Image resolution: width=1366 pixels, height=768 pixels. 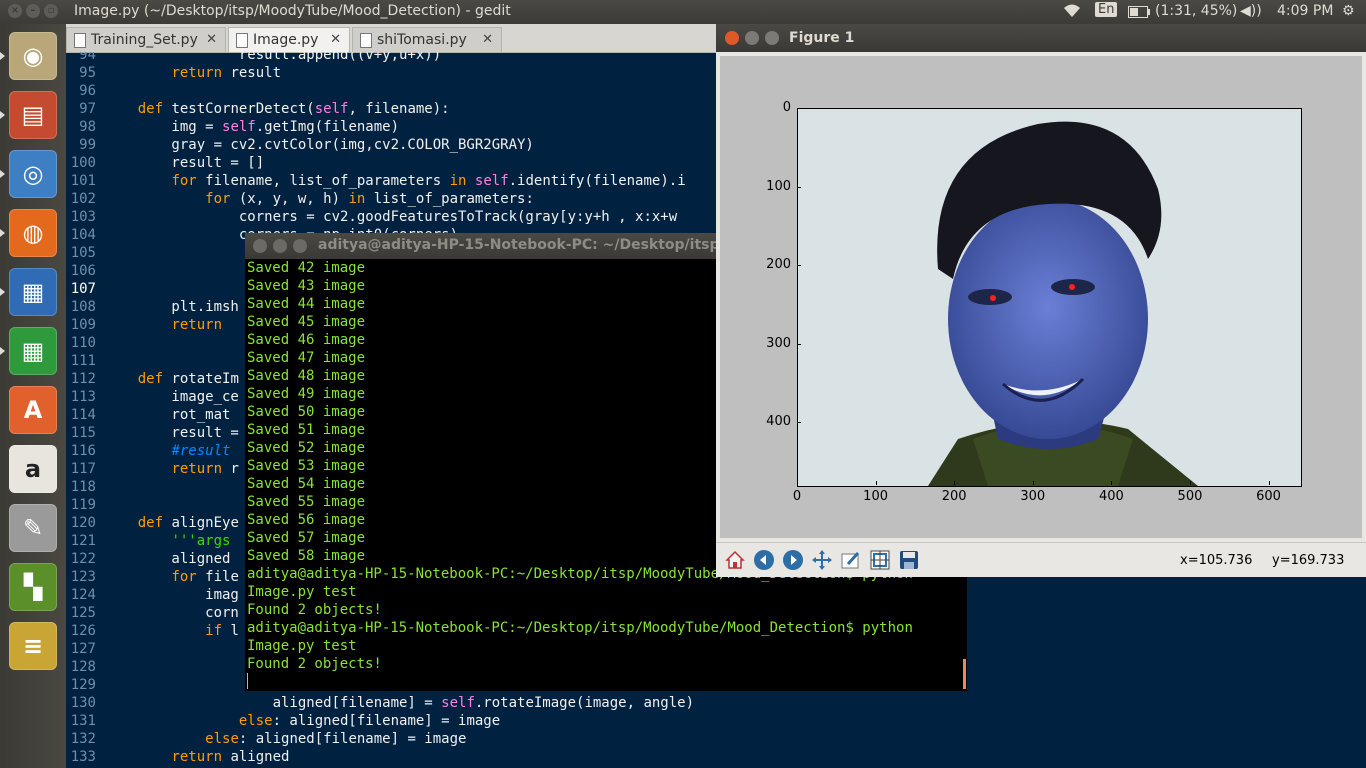 I want to click on line-number: 128, so click(x=83, y=667).